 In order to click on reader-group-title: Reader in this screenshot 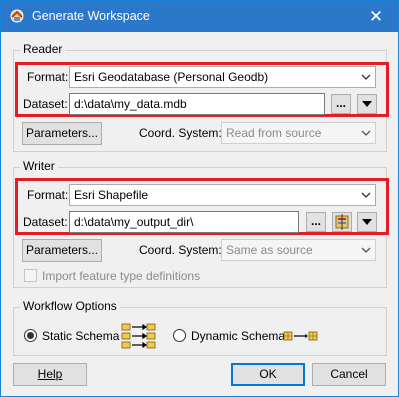, I will do `click(43, 49)`.